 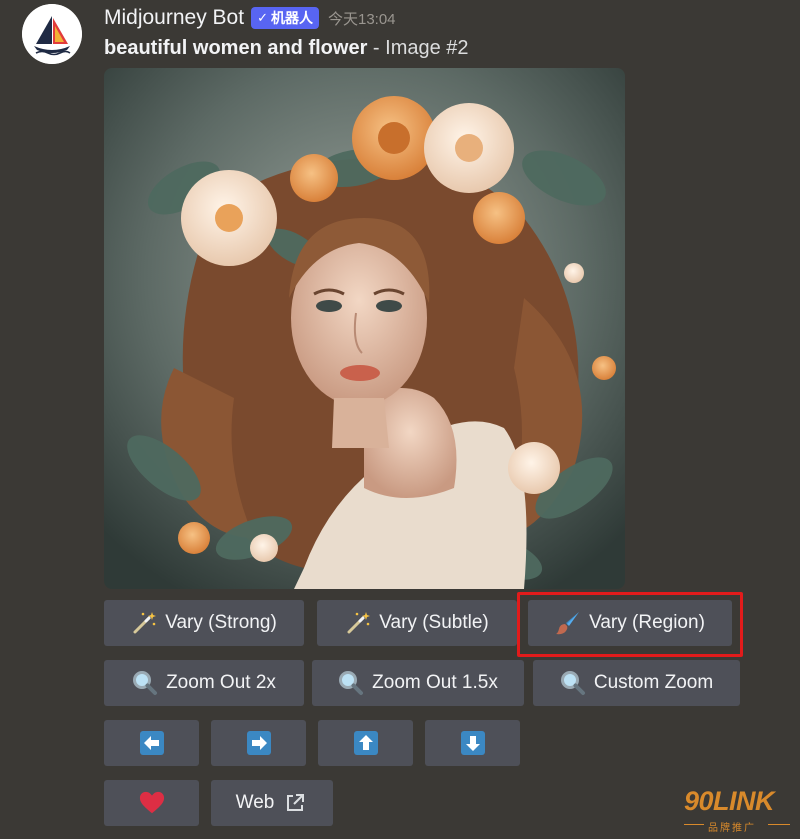 I want to click on vary-strong-button: Vary (Strong), so click(x=204, y=623).